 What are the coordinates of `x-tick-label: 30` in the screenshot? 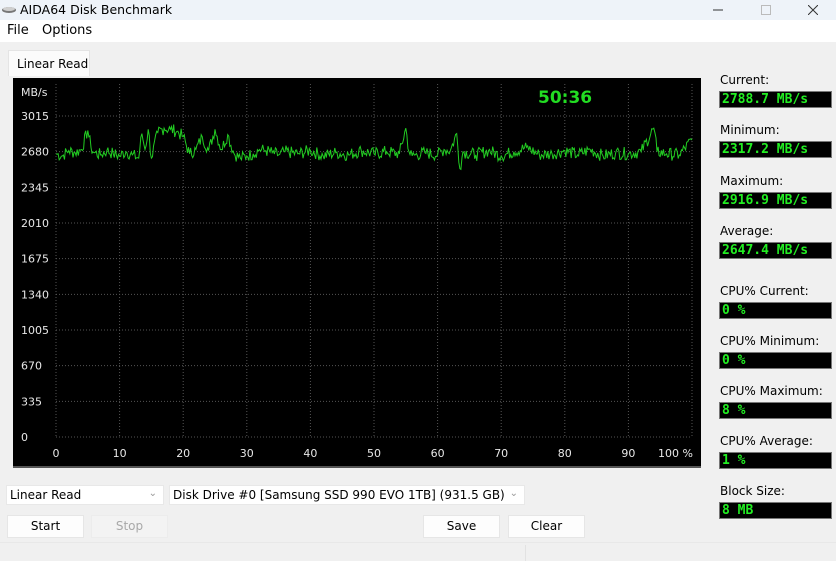 It's located at (247, 453).